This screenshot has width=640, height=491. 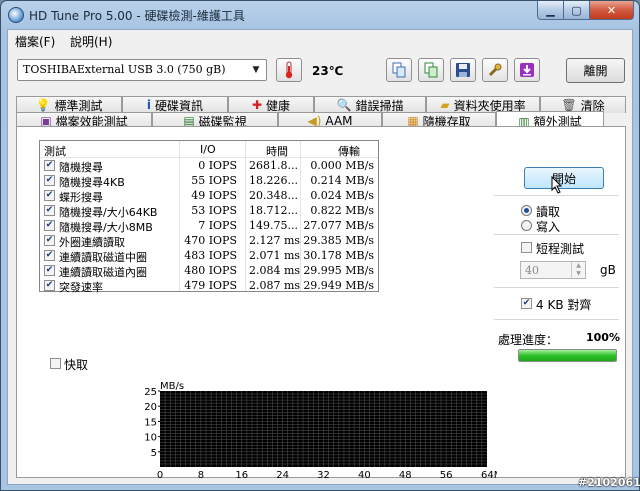 I want to click on menu-help: 說明(H), so click(x=91, y=41).